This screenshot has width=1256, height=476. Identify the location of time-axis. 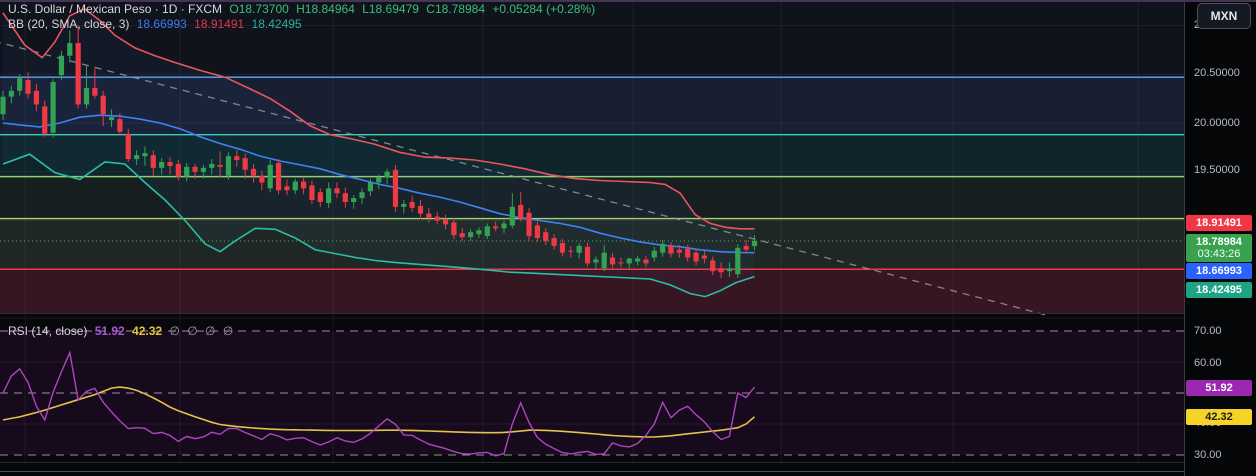
(592, 469).